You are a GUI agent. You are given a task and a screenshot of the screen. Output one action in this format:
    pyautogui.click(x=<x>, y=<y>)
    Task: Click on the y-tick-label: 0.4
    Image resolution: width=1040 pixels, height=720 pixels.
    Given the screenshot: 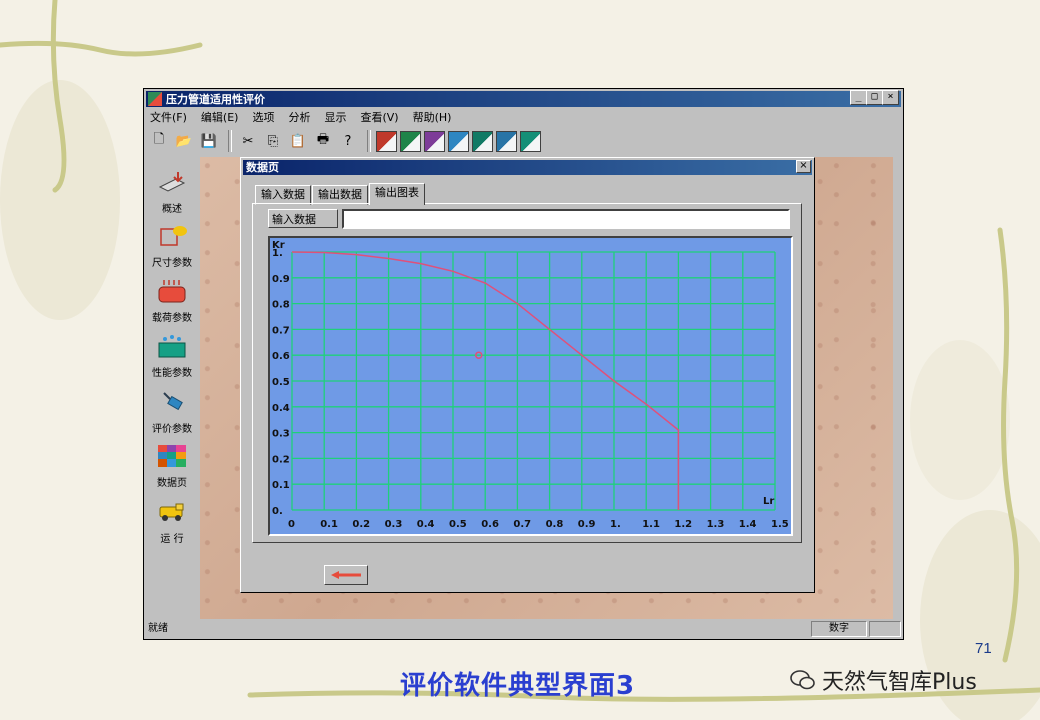 What is the action you would take?
    pyautogui.click(x=281, y=408)
    